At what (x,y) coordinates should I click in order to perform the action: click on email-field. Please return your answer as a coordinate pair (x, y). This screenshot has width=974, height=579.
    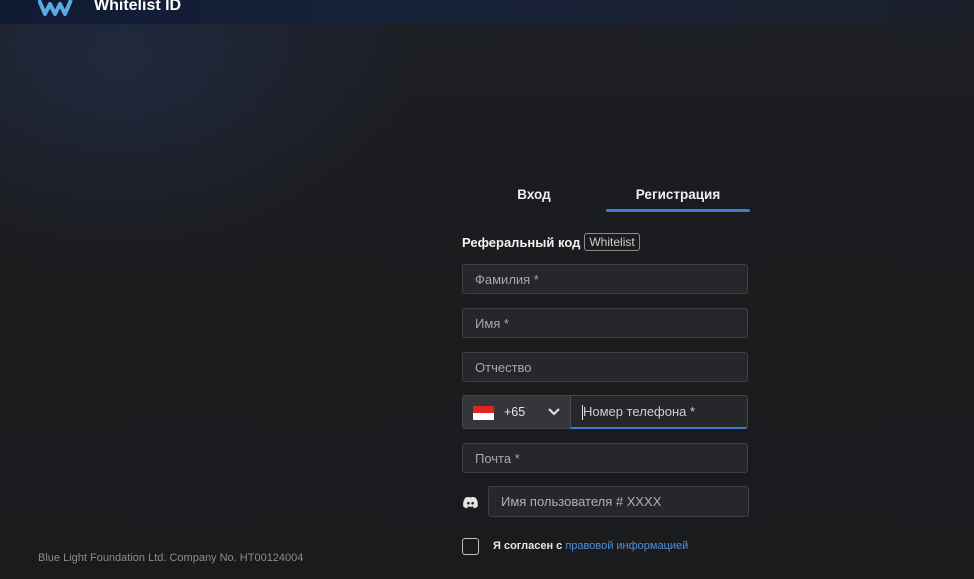
    Looking at the image, I should click on (605, 458).